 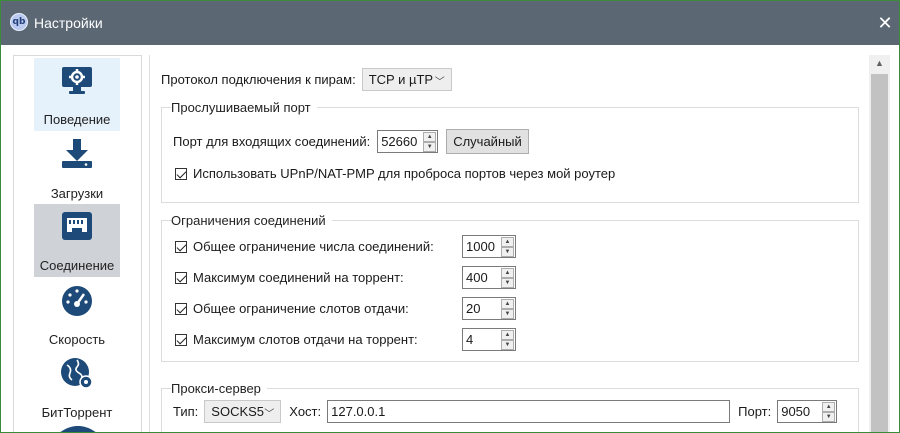 I want to click on sidebar-item-bittorrent: БитТоррент, so click(x=77, y=387).